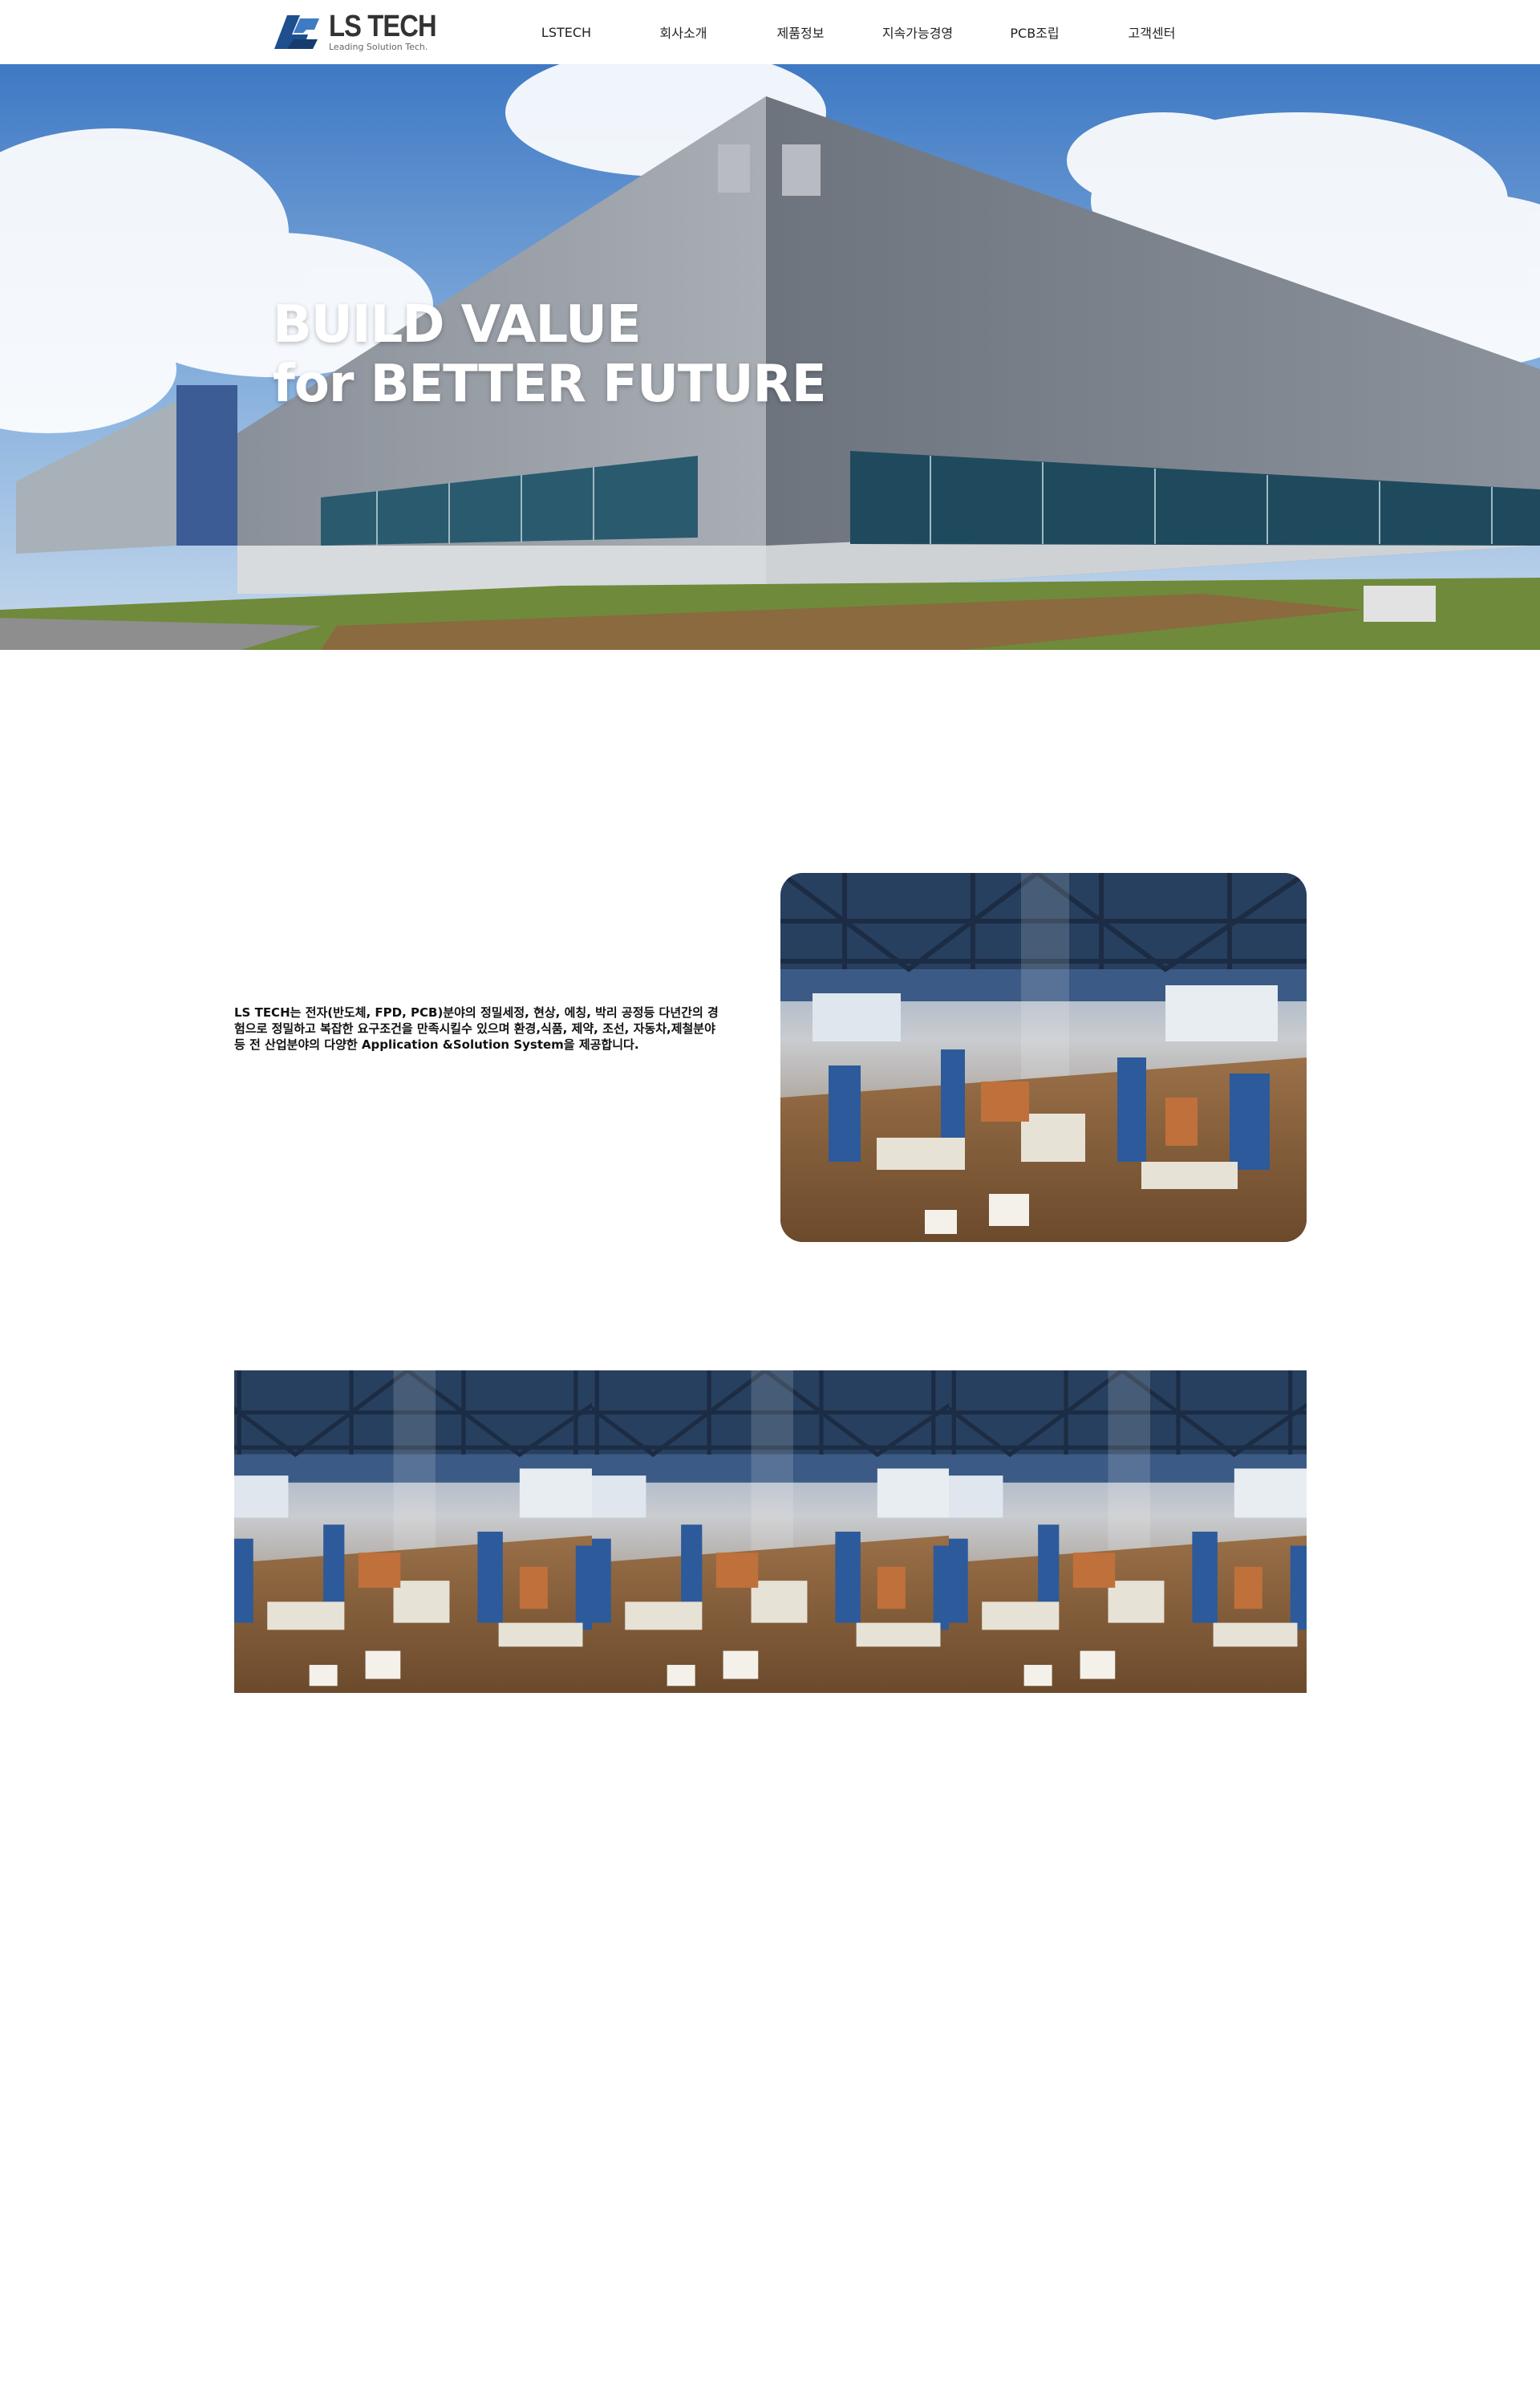 Image resolution: width=1540 pixels, height=2407 pixels. Describe the element at coordinates (1034, 32) in the screenshot. I see `nav-item-pcb: PCB조립` at that location.